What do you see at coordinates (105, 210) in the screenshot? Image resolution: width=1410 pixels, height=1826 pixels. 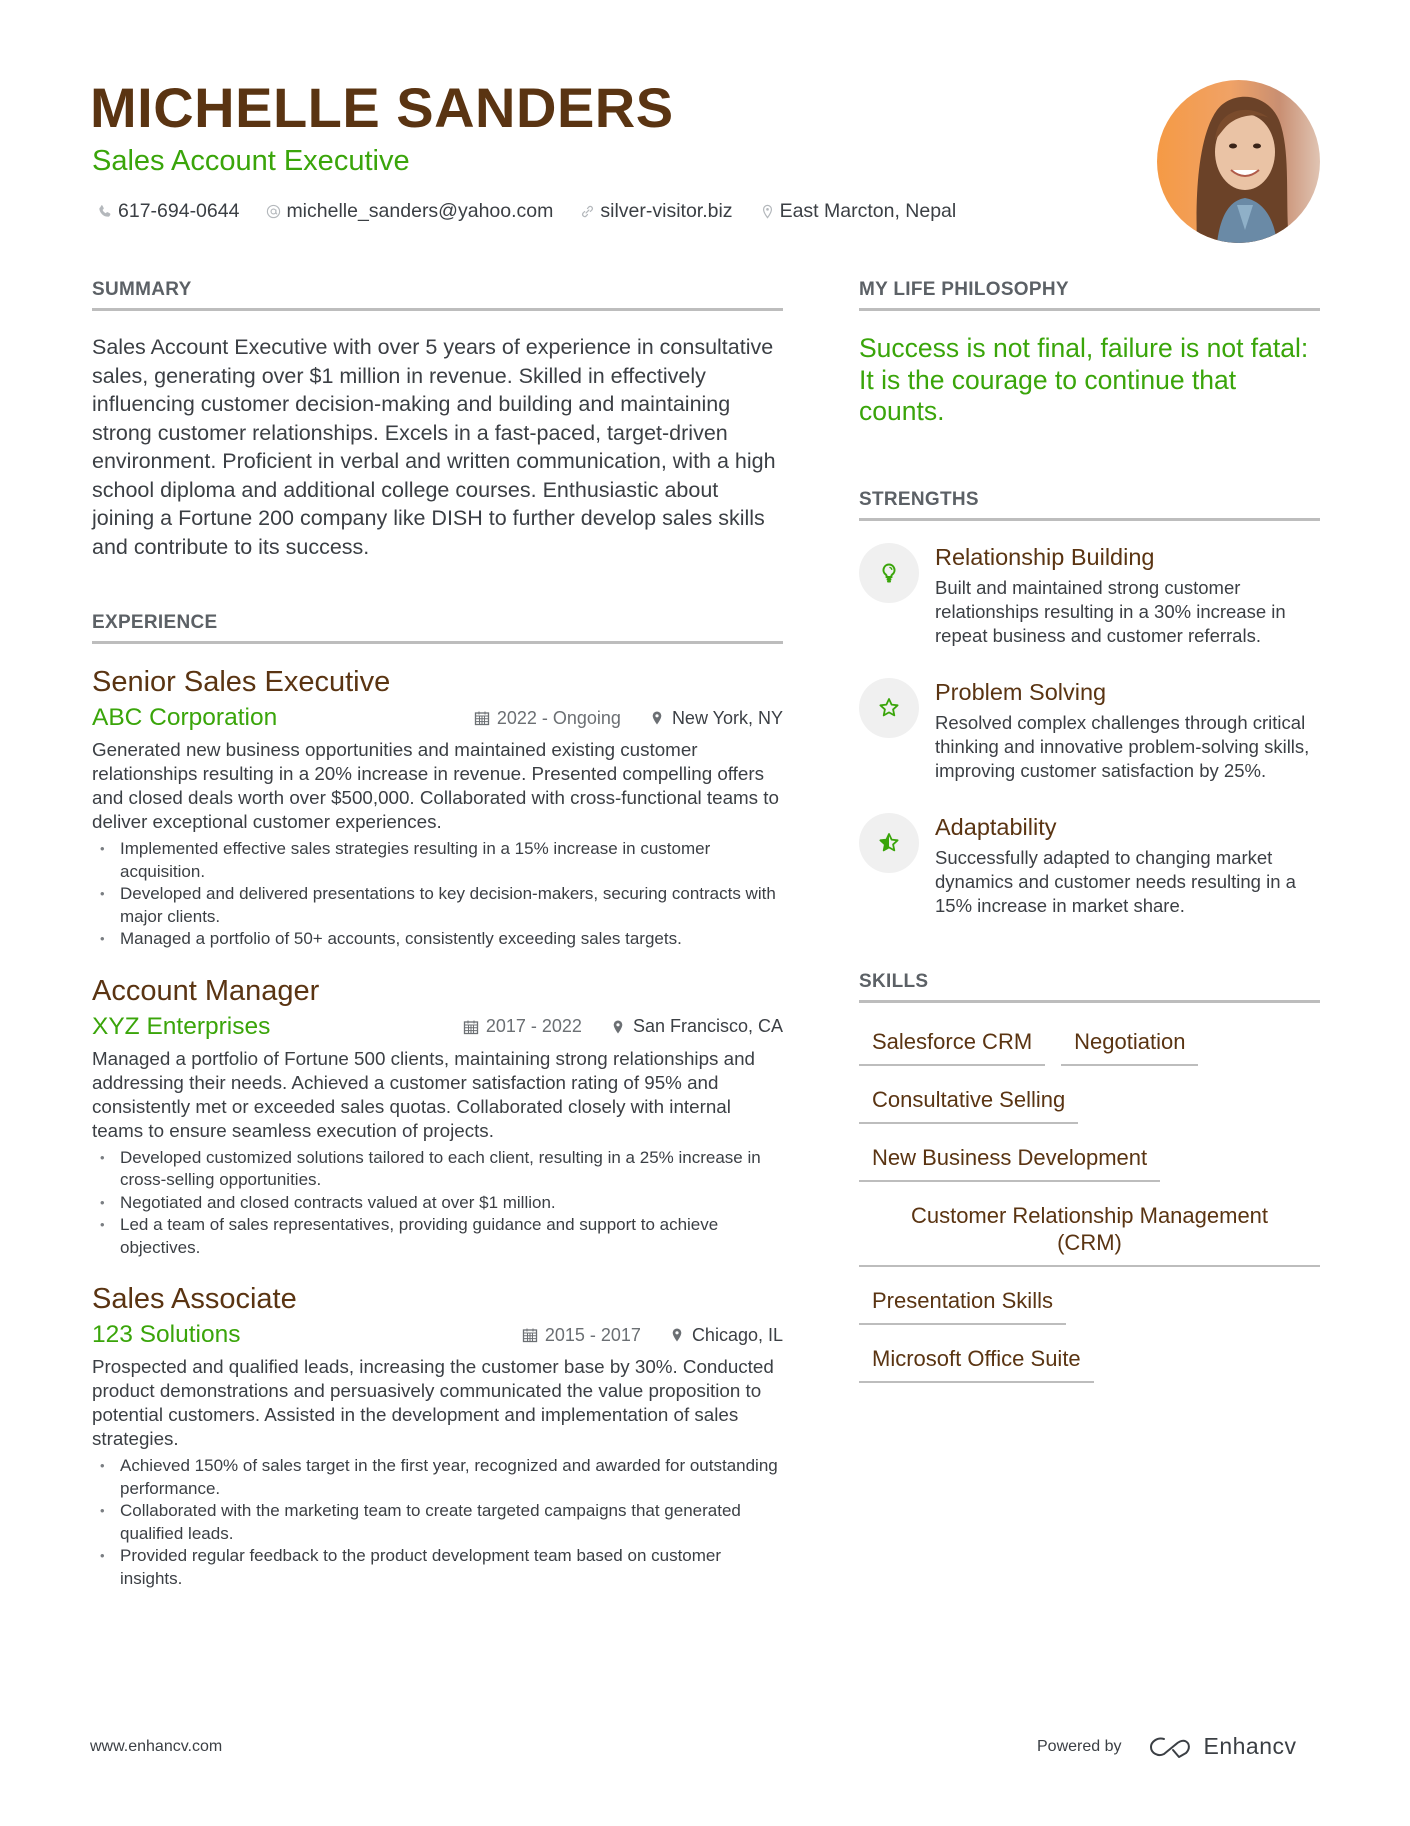 I see `phone-icon` at bounding box center [105, 210].